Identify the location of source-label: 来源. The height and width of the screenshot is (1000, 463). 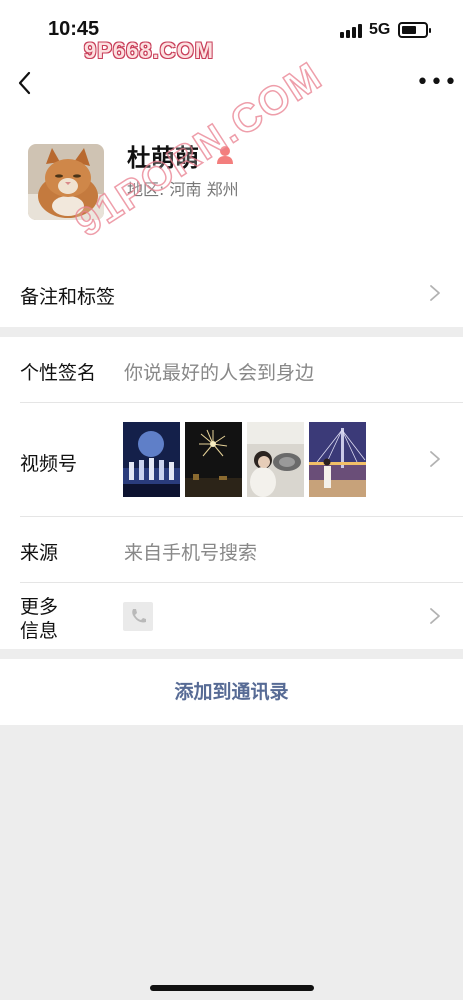
(39, 553).